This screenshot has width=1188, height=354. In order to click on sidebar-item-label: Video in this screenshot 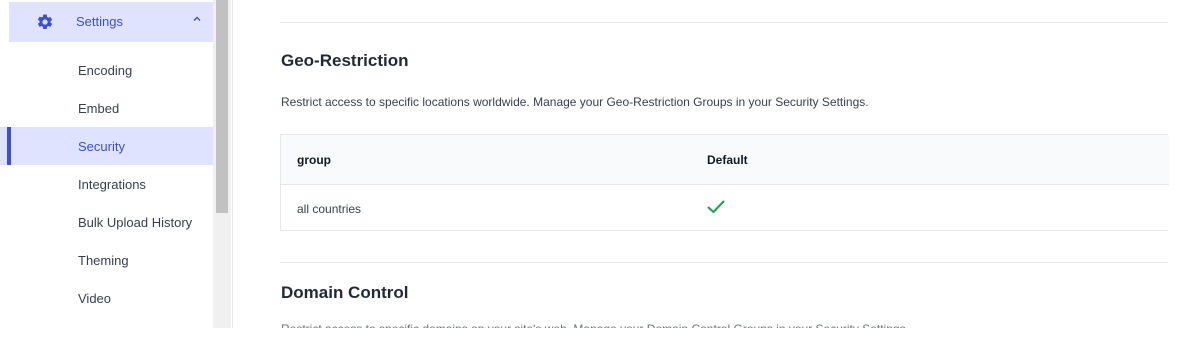, I will do `click(95, 298)`.